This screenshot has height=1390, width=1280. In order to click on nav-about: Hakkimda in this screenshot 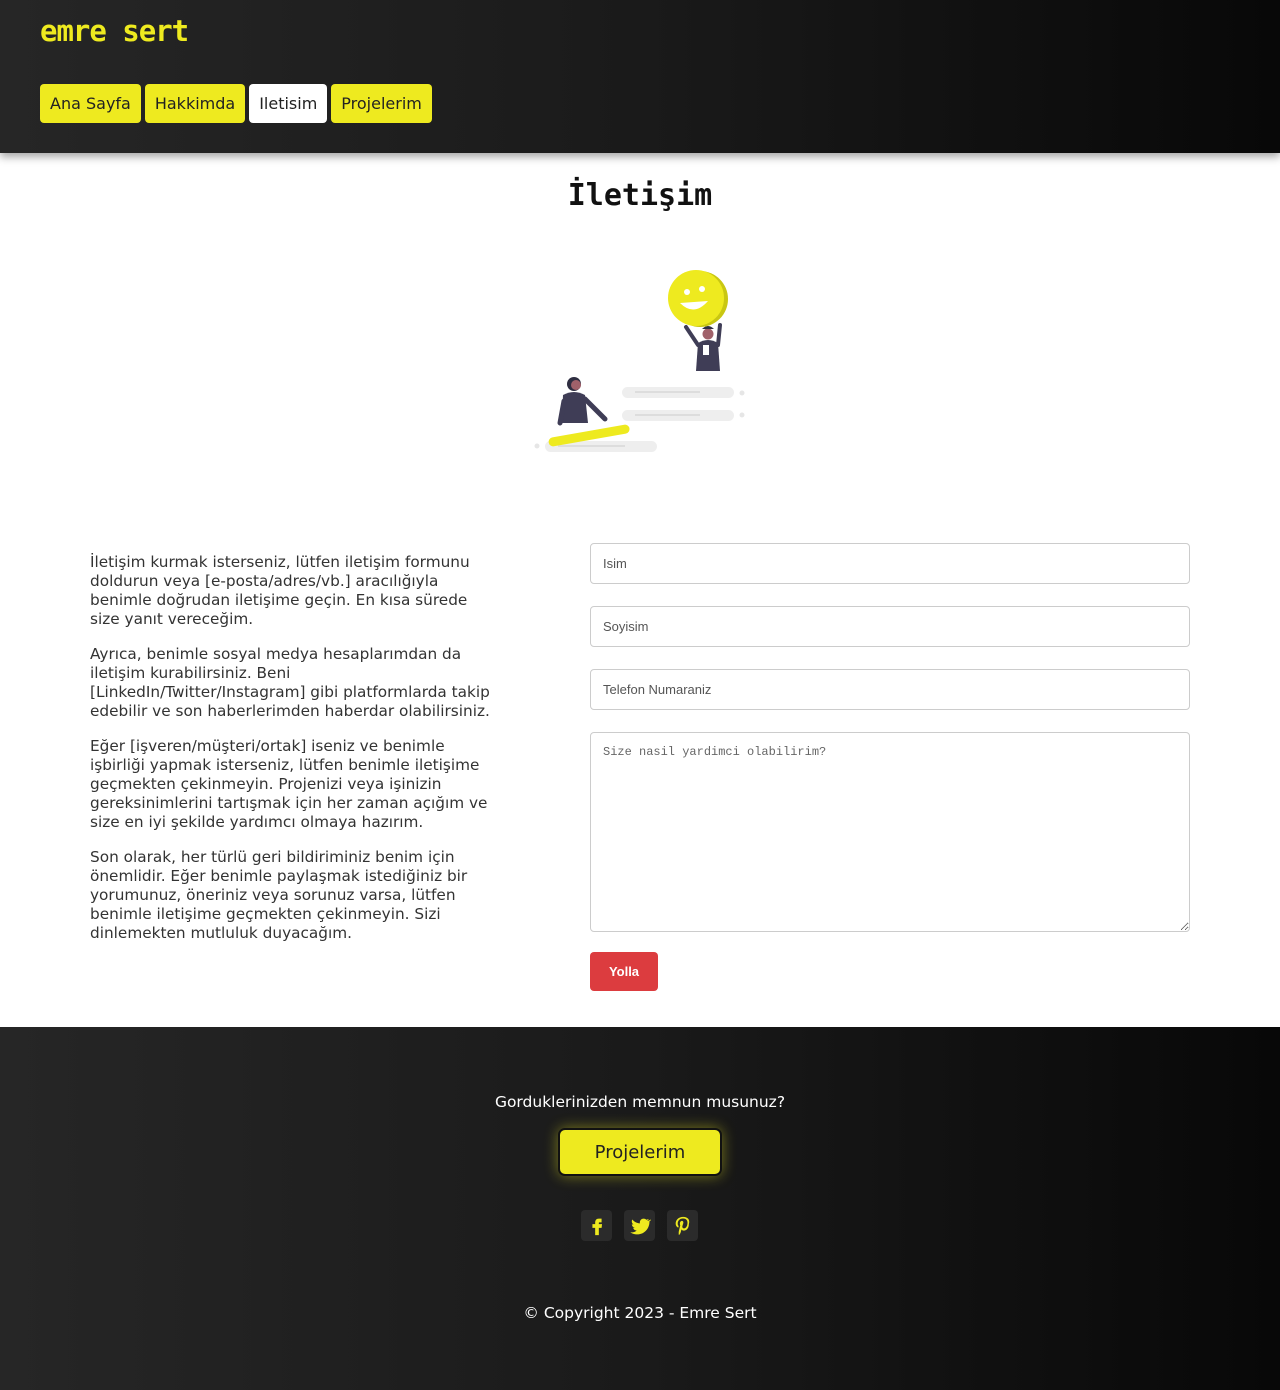, I will do `click(195, 103)`.